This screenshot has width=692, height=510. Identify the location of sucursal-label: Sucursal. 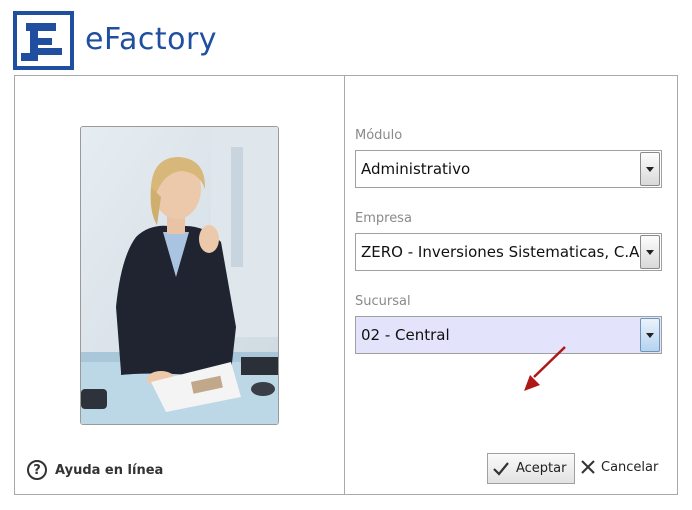
(383, 301).